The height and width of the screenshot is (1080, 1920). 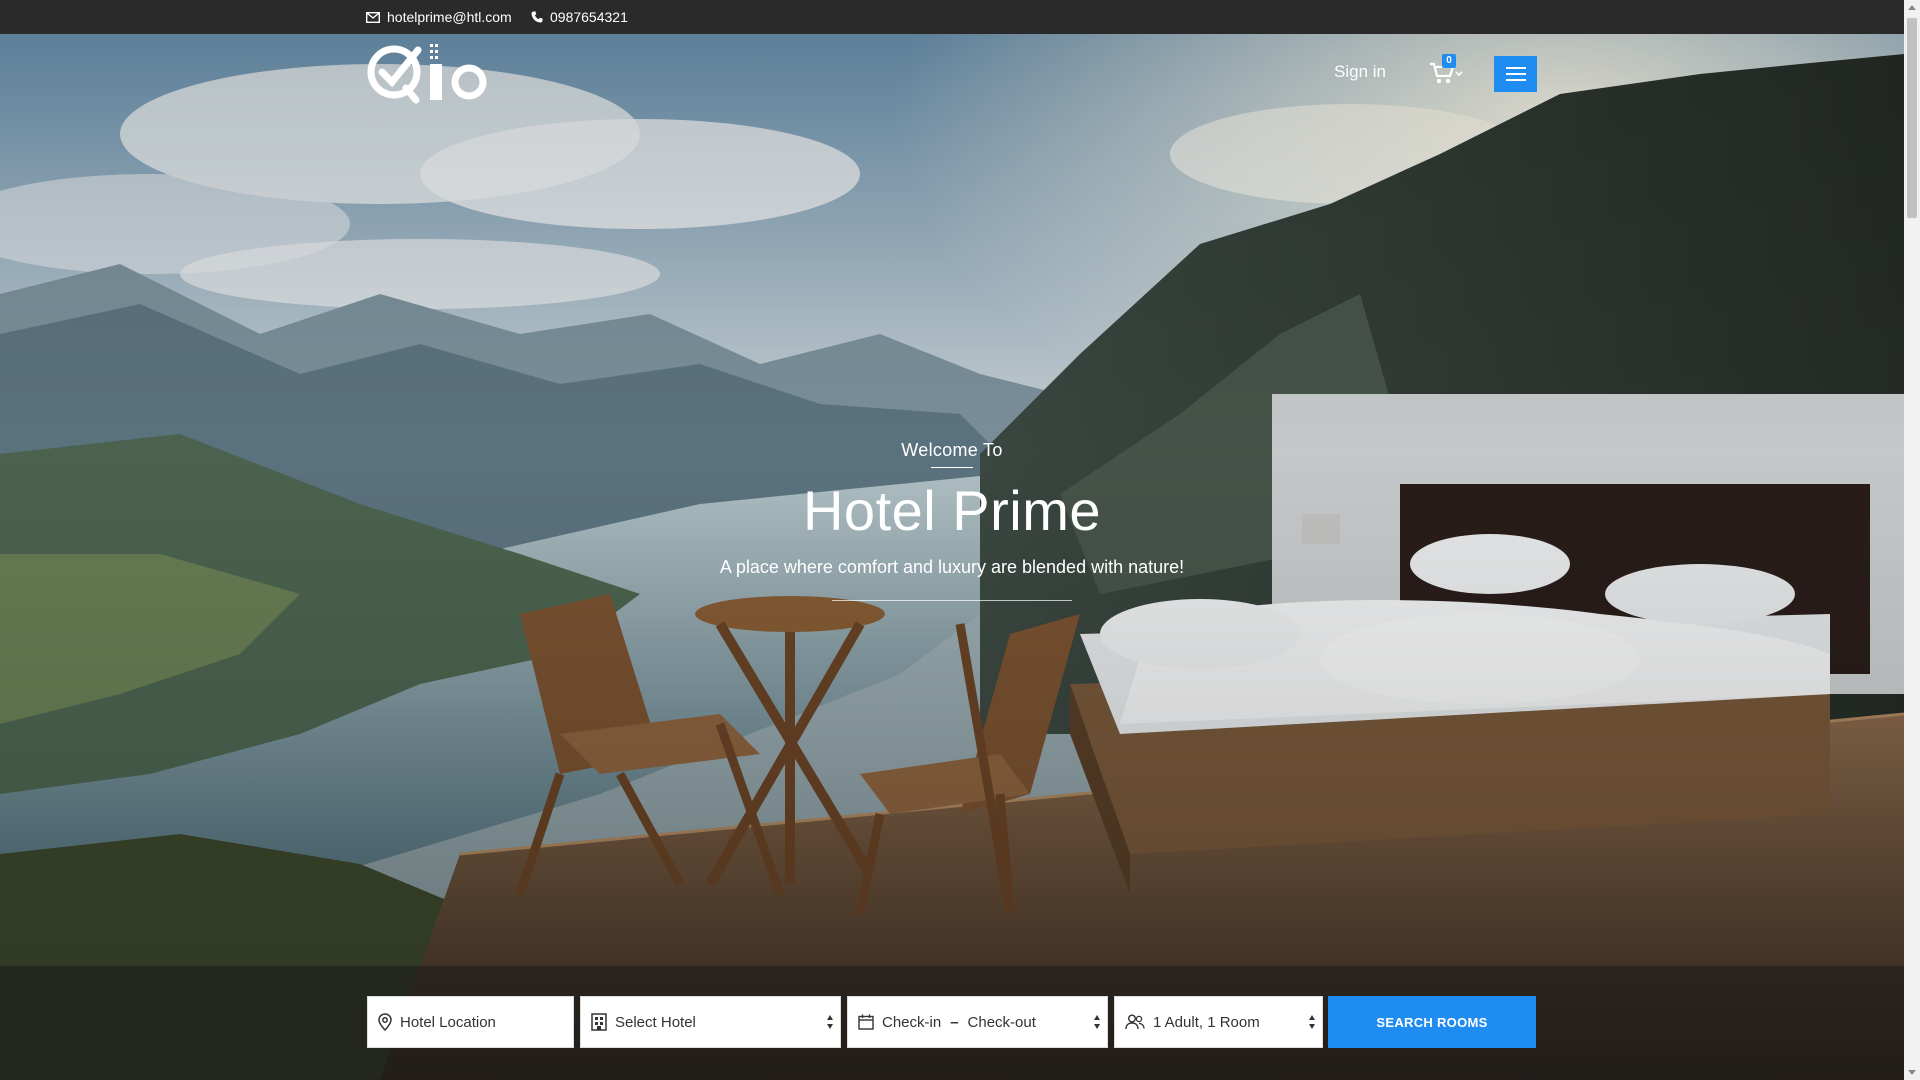 What do you see at coordinates (1912, 540) in the screenshot?
I see `page-scrollbar` at bounding box center [1912, 540].